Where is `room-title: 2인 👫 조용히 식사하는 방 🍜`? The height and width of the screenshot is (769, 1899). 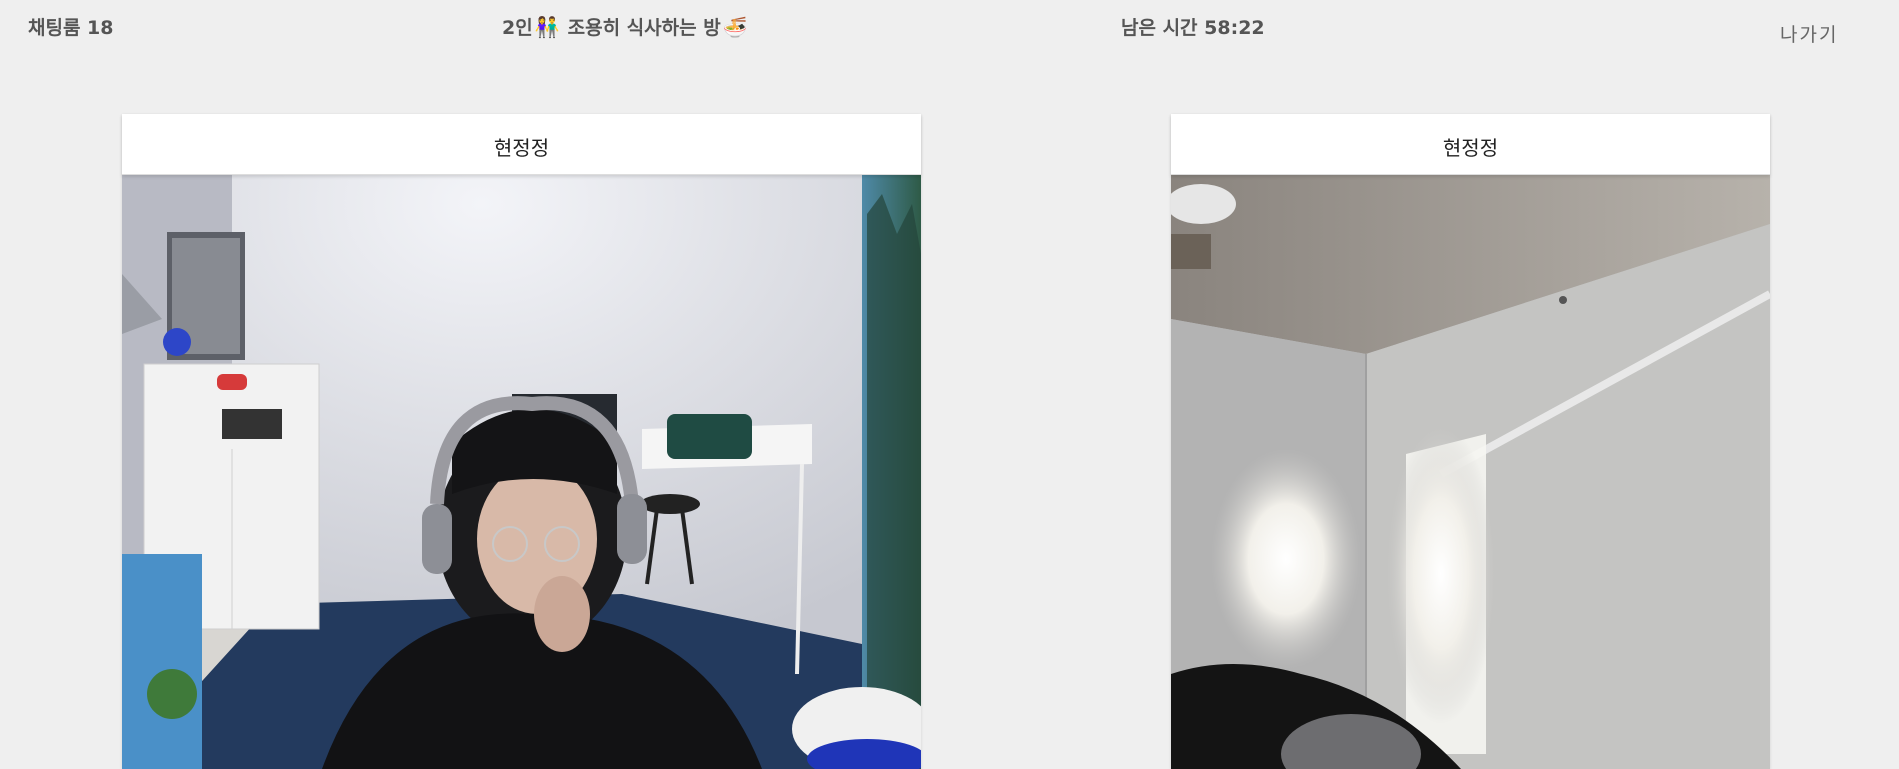
room-title: 2인 👫 조용히 식사하는 방 🍜 is located at coordinates (626, 26).